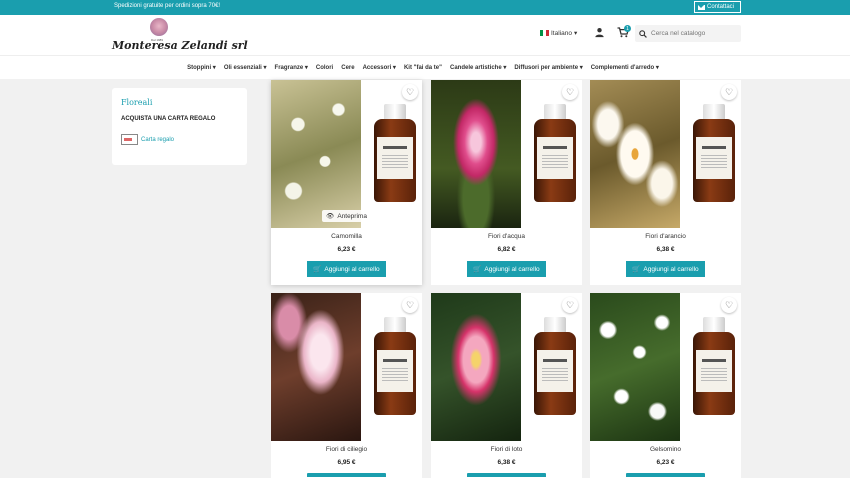 This screenshot has height=478, width=850. What do you see at coordinates (201, 67) in the screenshot?
I see `nav-item-stoppini: Stoppini ▾` at bounding box center [201, 67].